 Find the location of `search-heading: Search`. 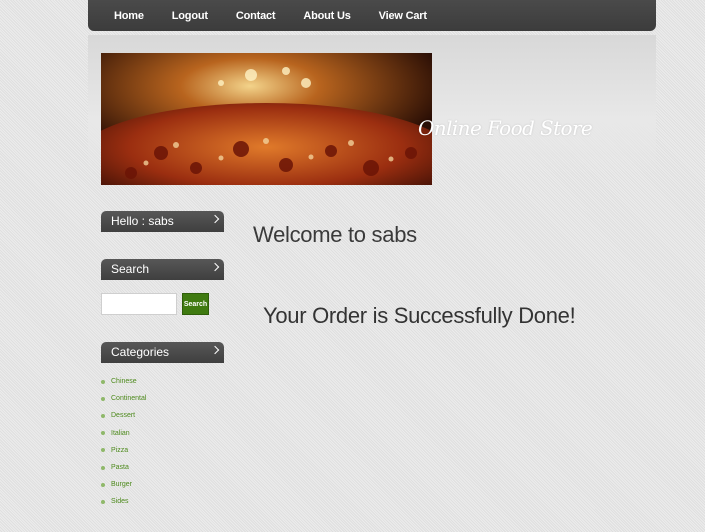

search-heading: Search is located at coordinates (162, 269).